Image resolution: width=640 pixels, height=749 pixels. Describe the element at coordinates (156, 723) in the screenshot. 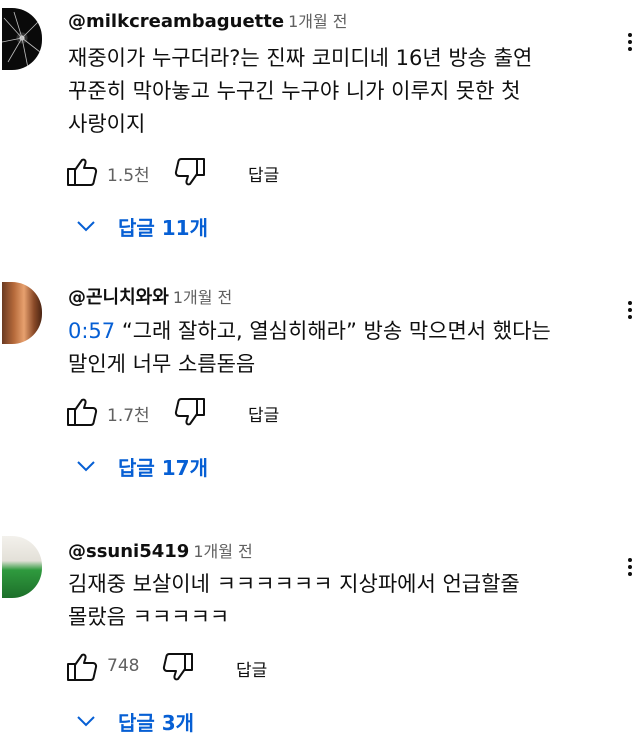

I see `replies-label: 답글 3개` at that location.